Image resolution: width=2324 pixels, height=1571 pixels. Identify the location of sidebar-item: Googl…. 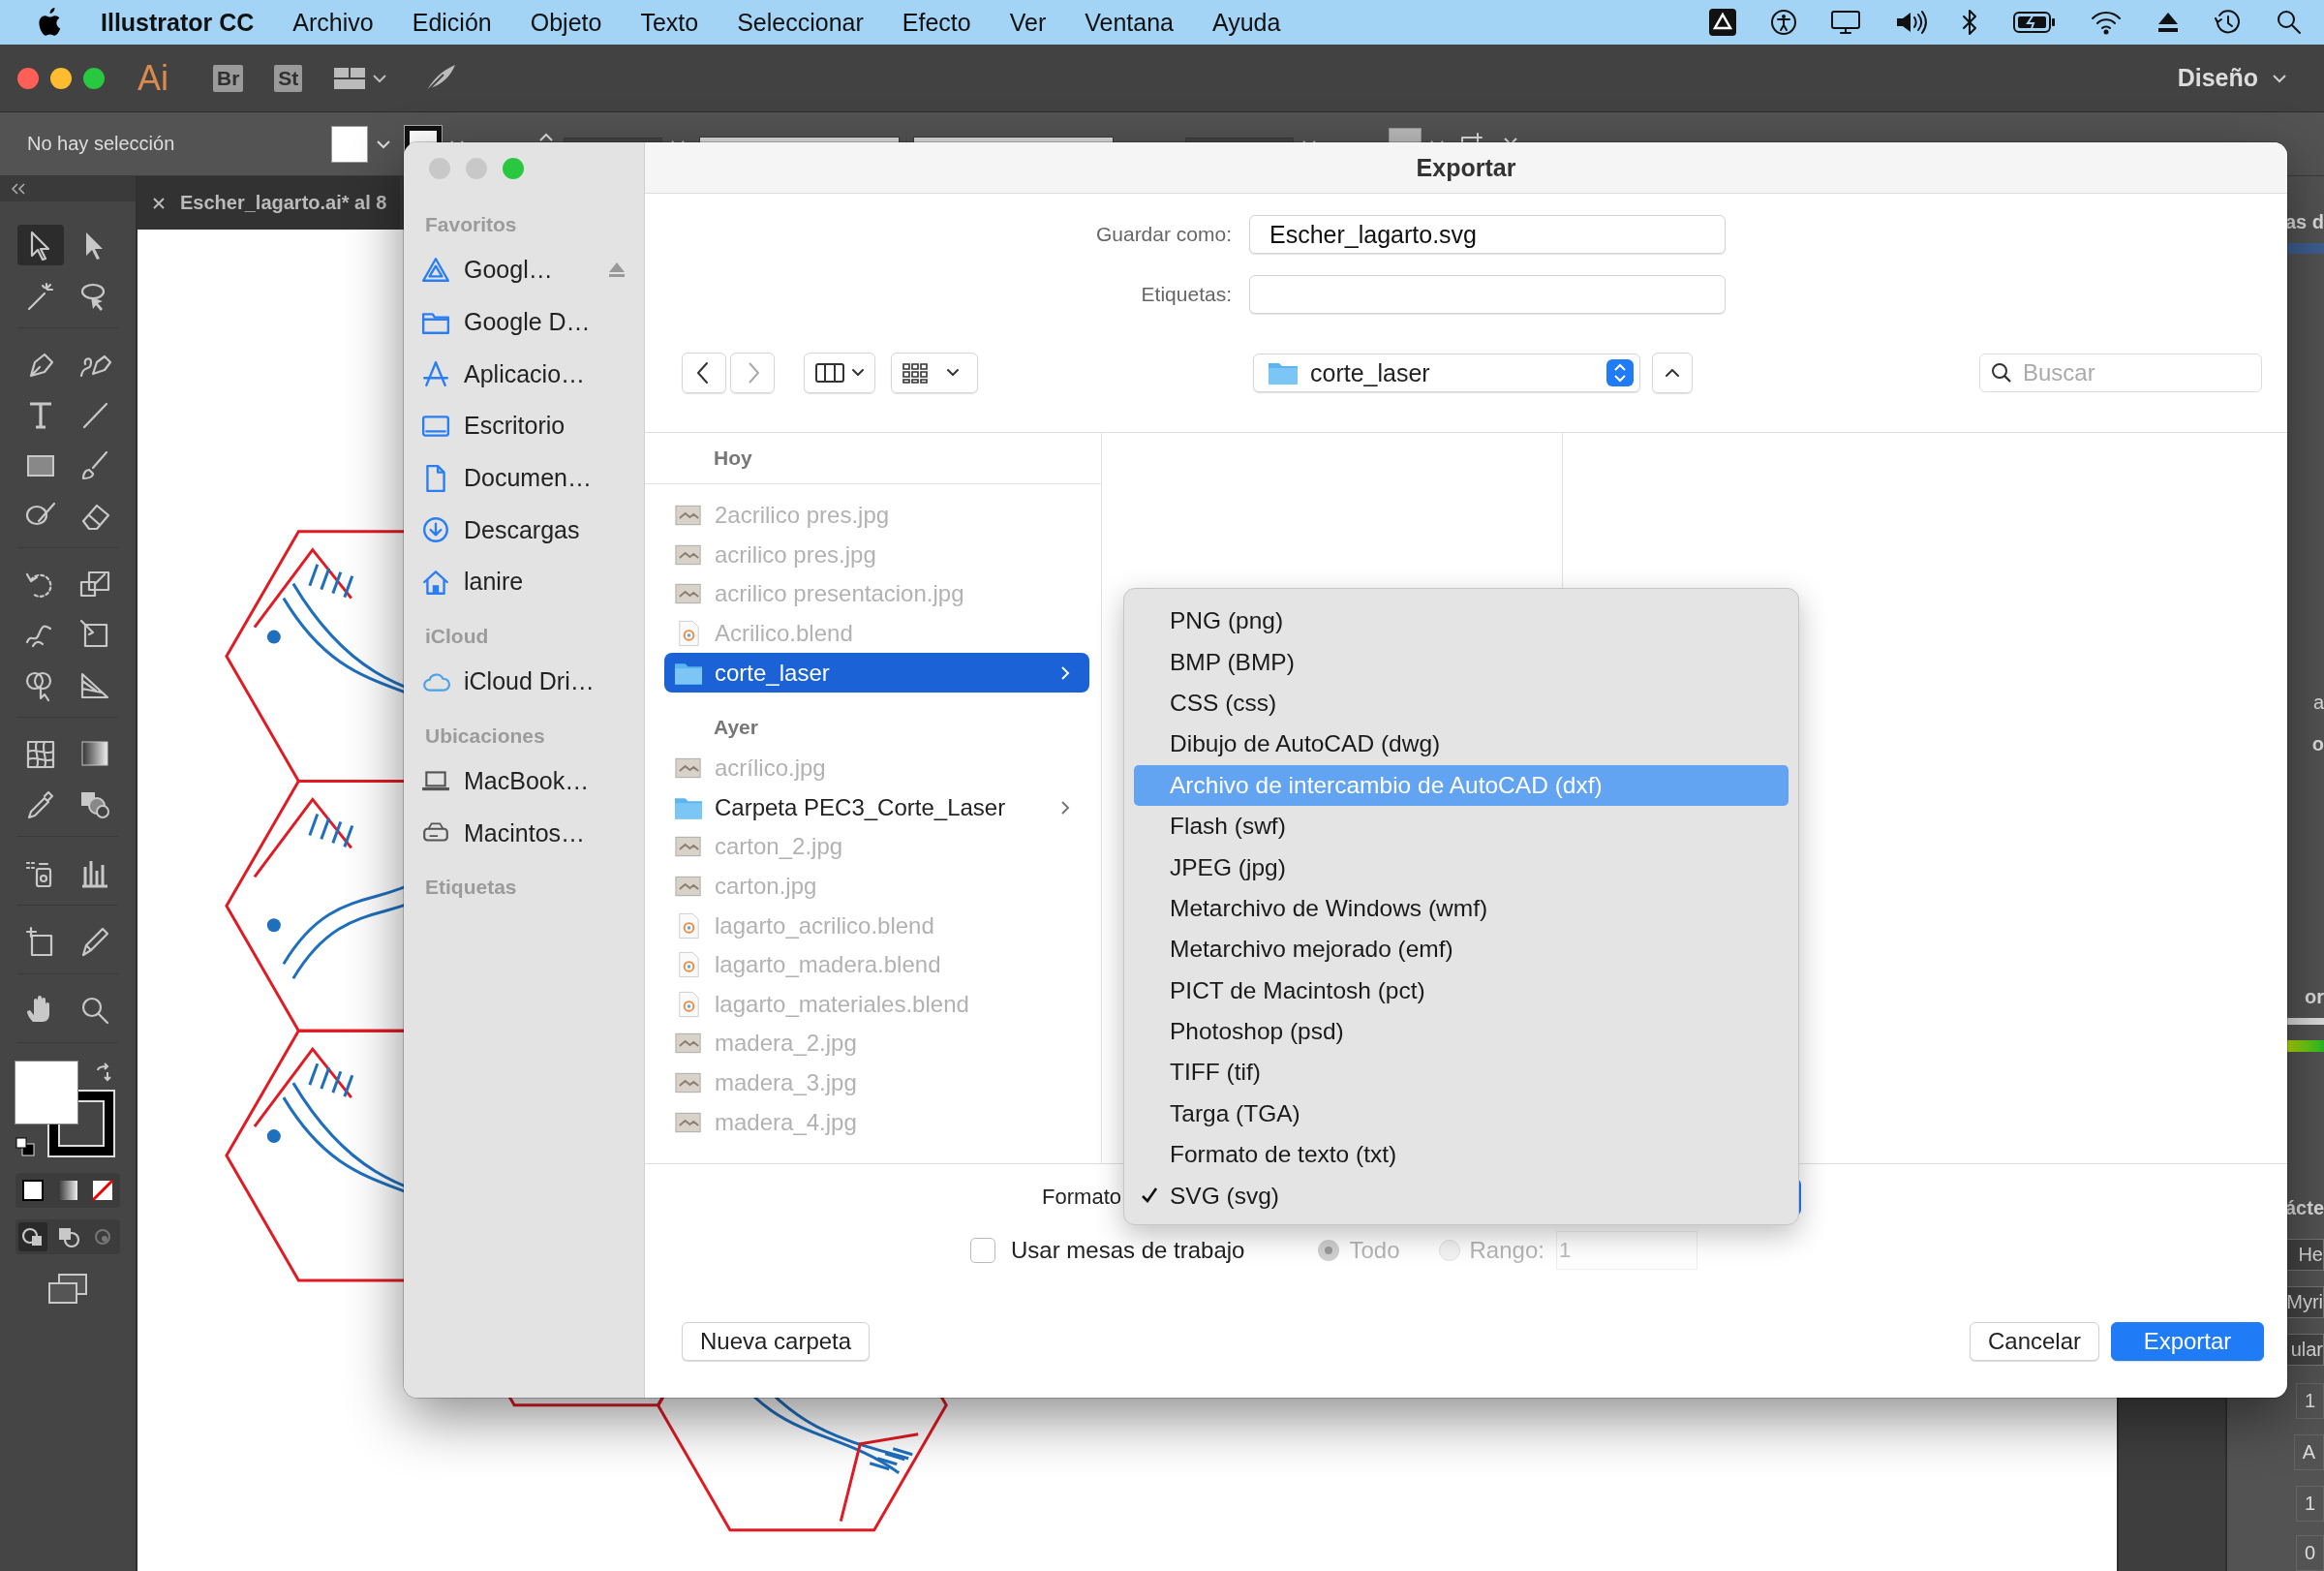
(524, 270).